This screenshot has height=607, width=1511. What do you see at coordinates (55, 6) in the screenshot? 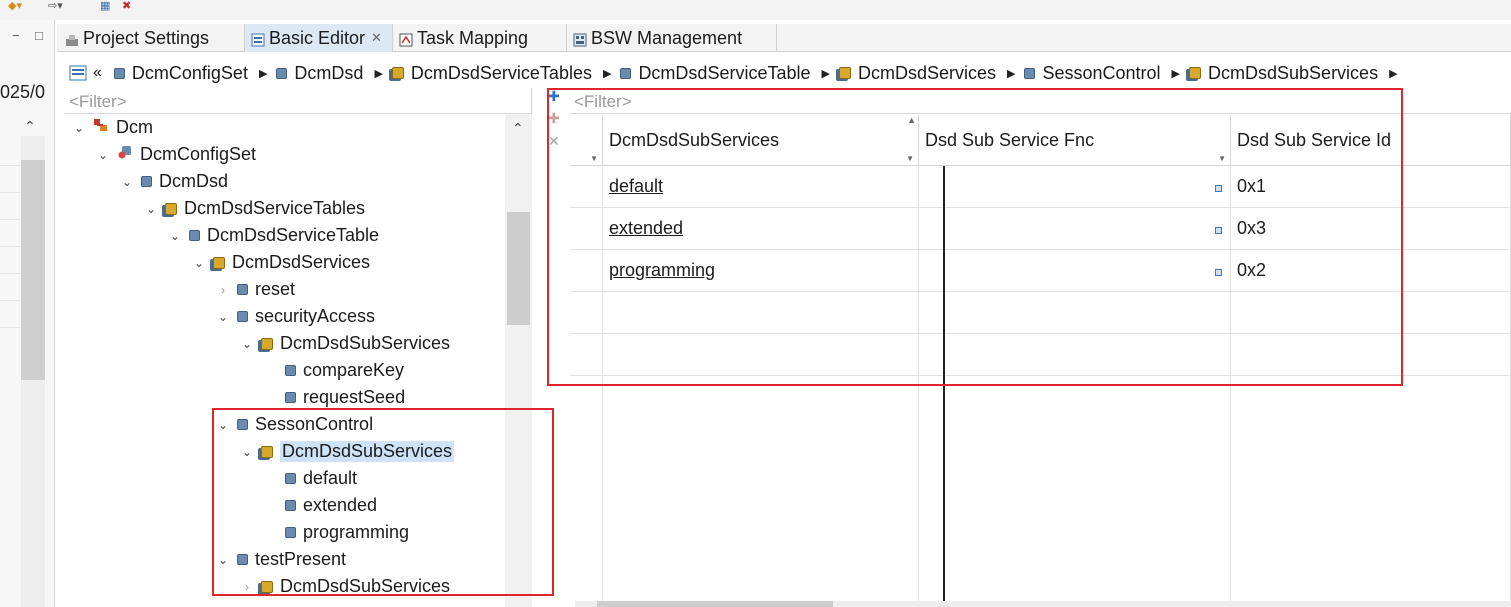
I see `forward-icon: ⇨▾` at bounding box center [55, 6].